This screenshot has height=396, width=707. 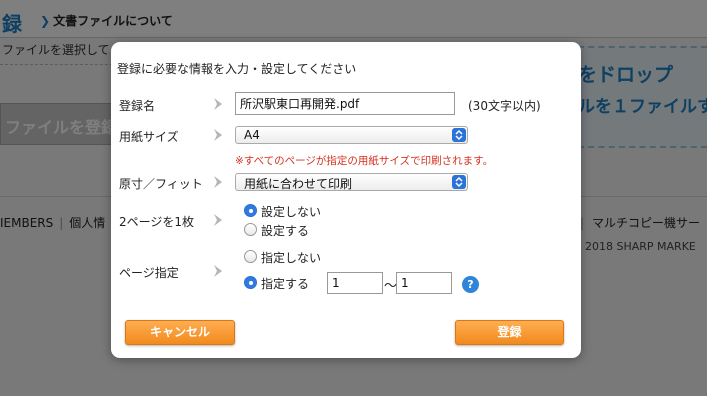 What do you see at coordinates (237, 69) in the screenshot?
I see `dialog-title: 登録に必要な情報を入力・設定してください` at bounding box center [237, 69].